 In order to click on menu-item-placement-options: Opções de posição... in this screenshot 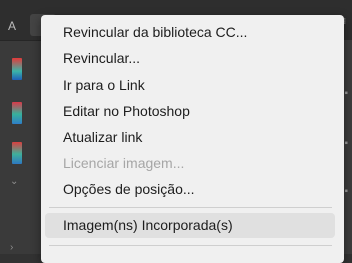, I will do `click(192, 189)`.